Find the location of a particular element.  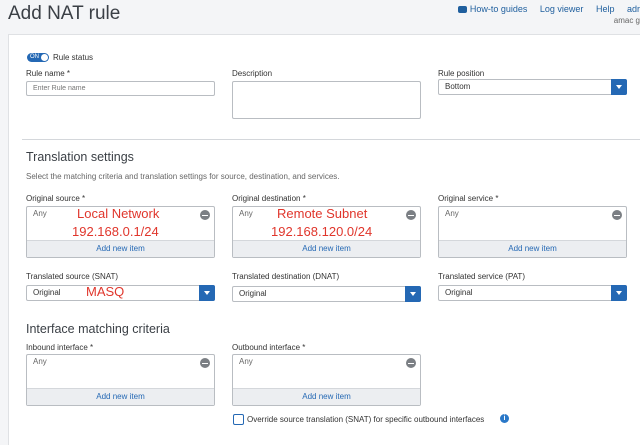

inbound-interface-label: Inbound interface * is located at coordinates (60, 347).